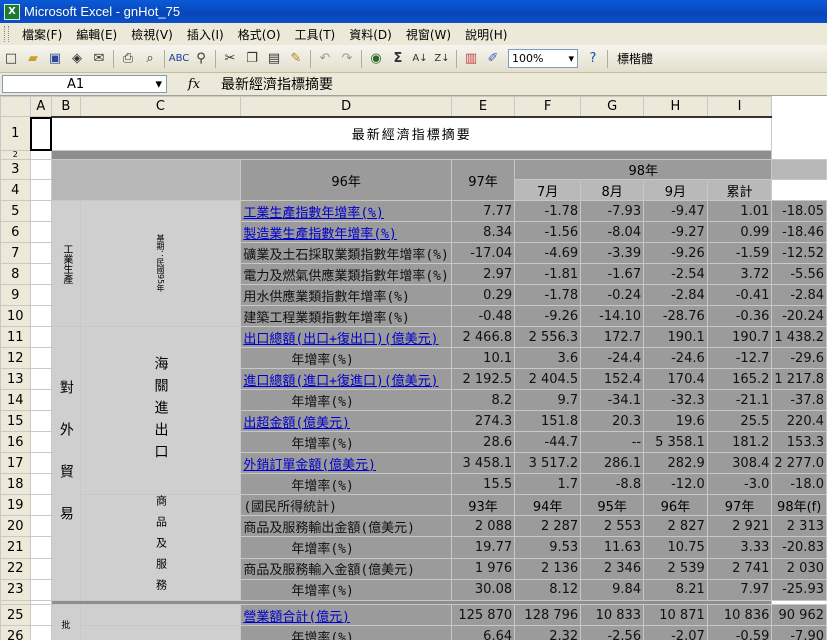 This screenshot has width=827, height=640. Describe the element at coordinates (346, 295) in the screenshot. I see `indicator-label: 用水供應業類指數年增率(%)` at that location.